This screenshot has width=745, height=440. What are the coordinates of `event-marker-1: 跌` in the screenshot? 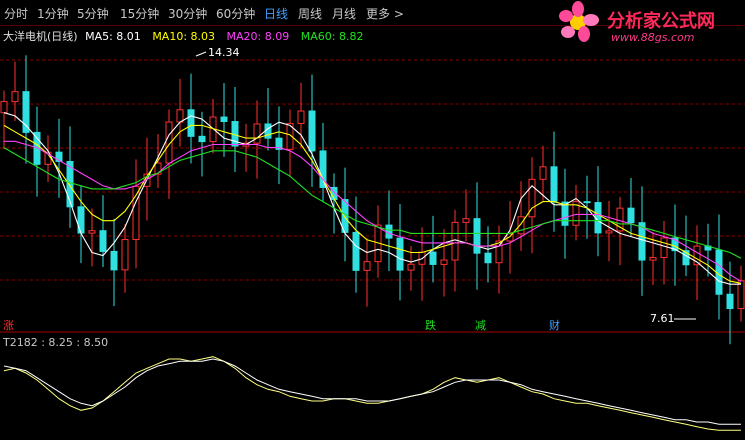 It's located at (430, 325).